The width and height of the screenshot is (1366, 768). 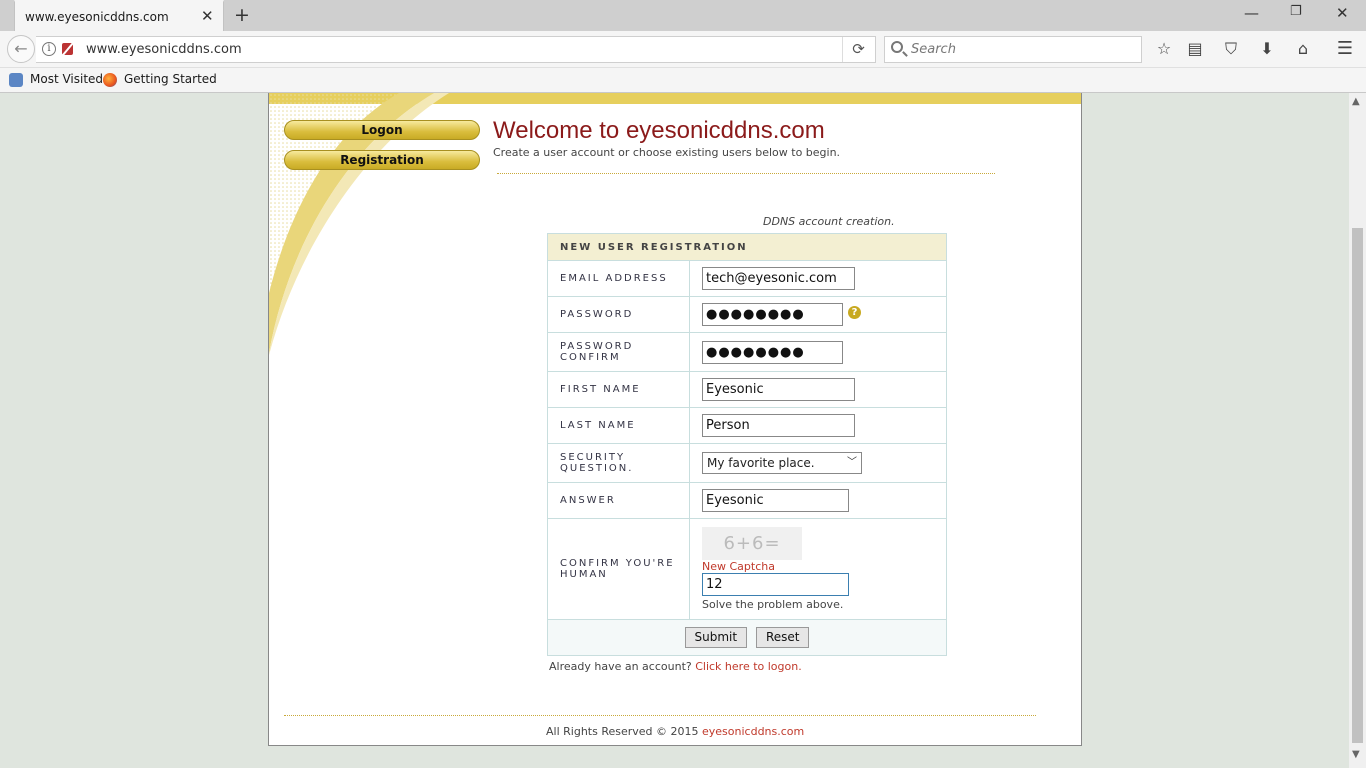 What do you see at coordinates (747, 247) in the screenshot?
I see `form-heading: NEW USER REGISTRATION` at bounding box center [747, 247].